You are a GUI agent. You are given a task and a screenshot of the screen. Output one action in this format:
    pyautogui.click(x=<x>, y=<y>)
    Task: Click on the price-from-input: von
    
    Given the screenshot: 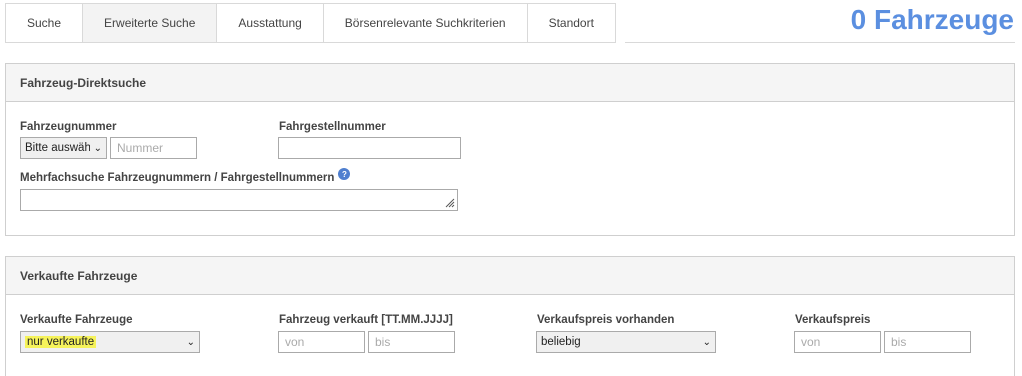 What is the action you would take?
    pyautogui.click(x=837, y=342)
    